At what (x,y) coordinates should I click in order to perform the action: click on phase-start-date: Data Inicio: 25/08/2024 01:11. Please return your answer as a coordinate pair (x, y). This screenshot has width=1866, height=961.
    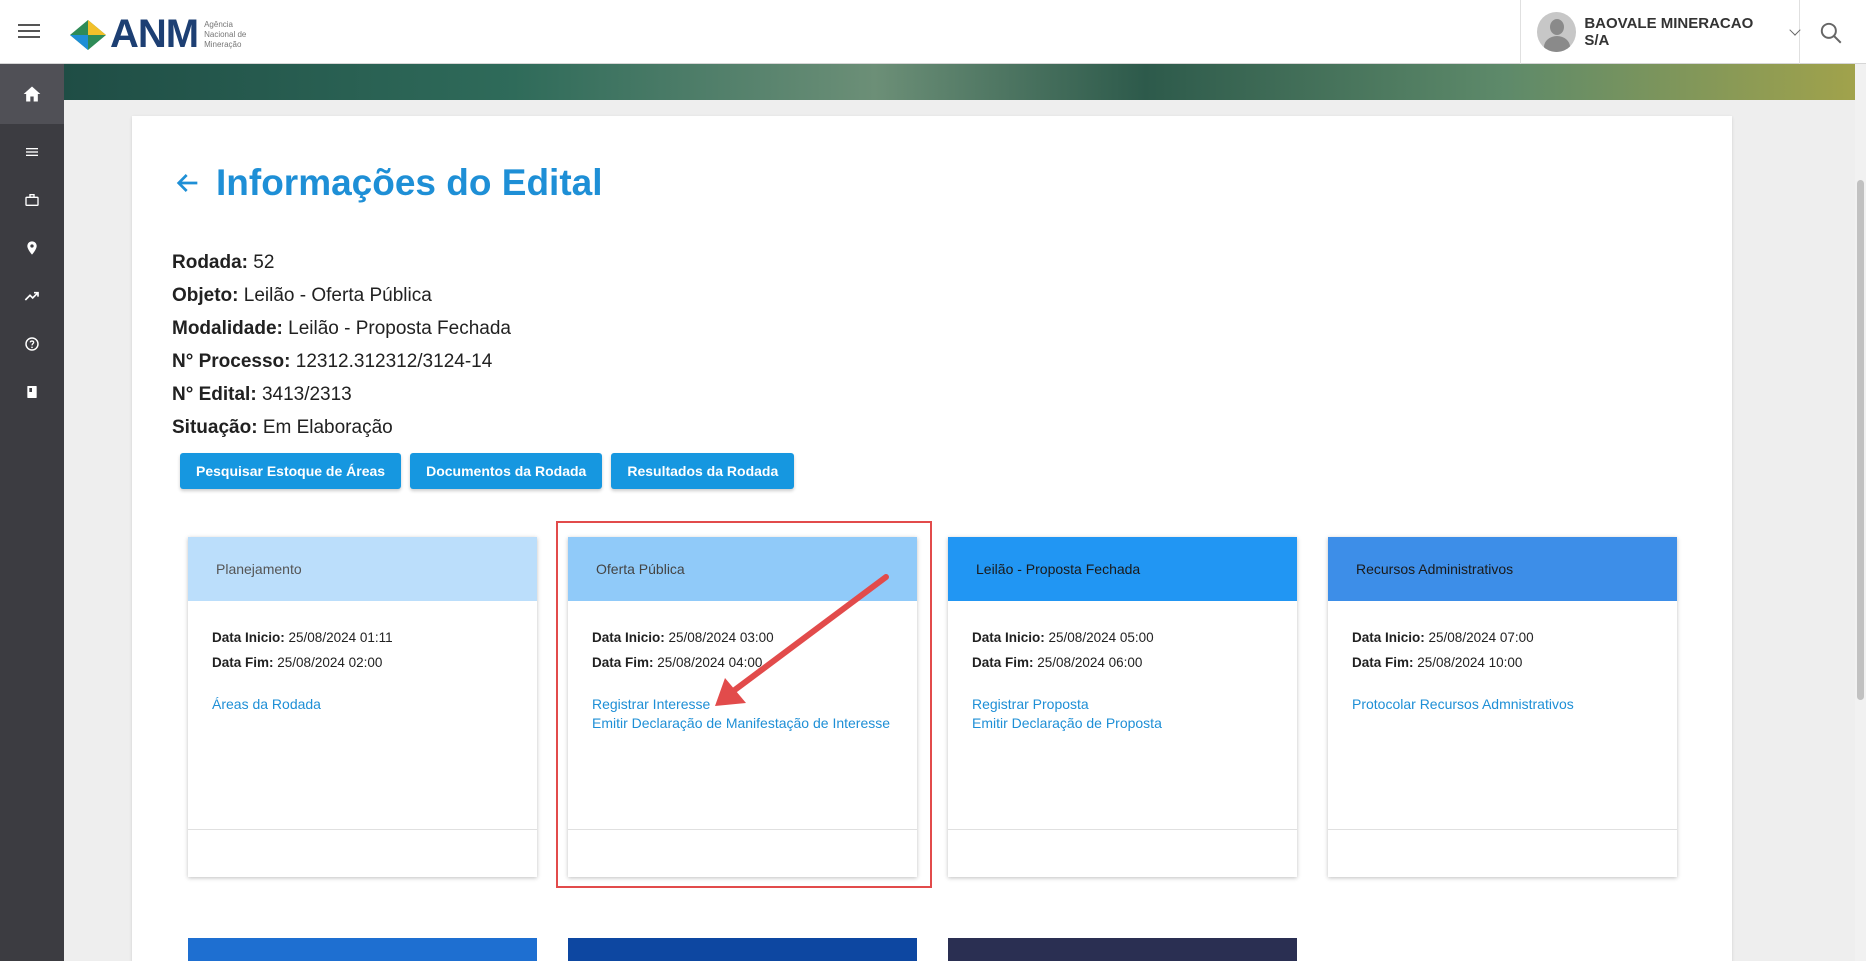
    Looking at the image, I should click on (362, 637).